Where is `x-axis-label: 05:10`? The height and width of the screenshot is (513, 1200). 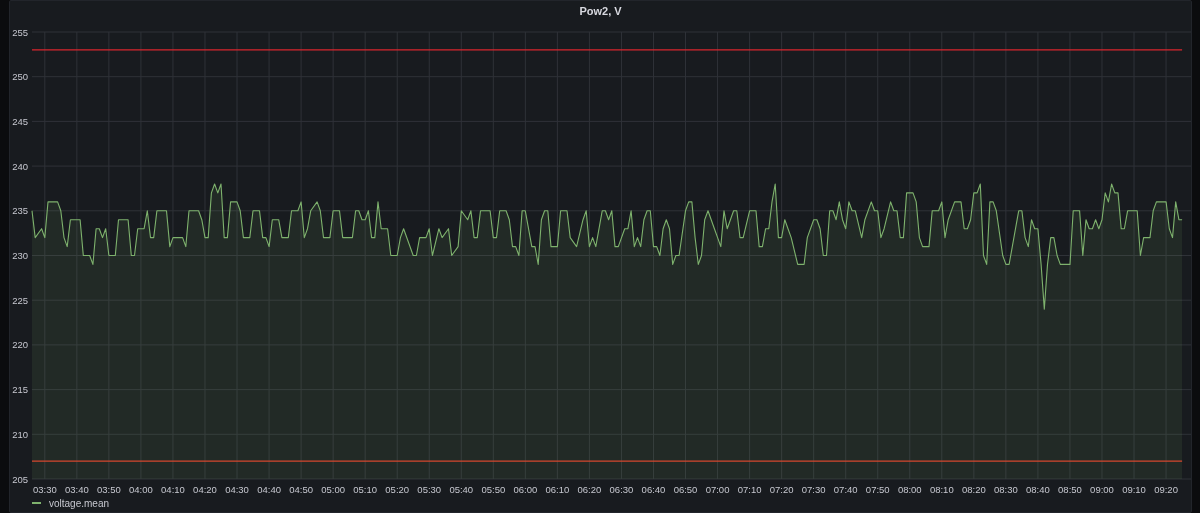 x-axis-label: 05:10 is located at coordinates (365, 489).